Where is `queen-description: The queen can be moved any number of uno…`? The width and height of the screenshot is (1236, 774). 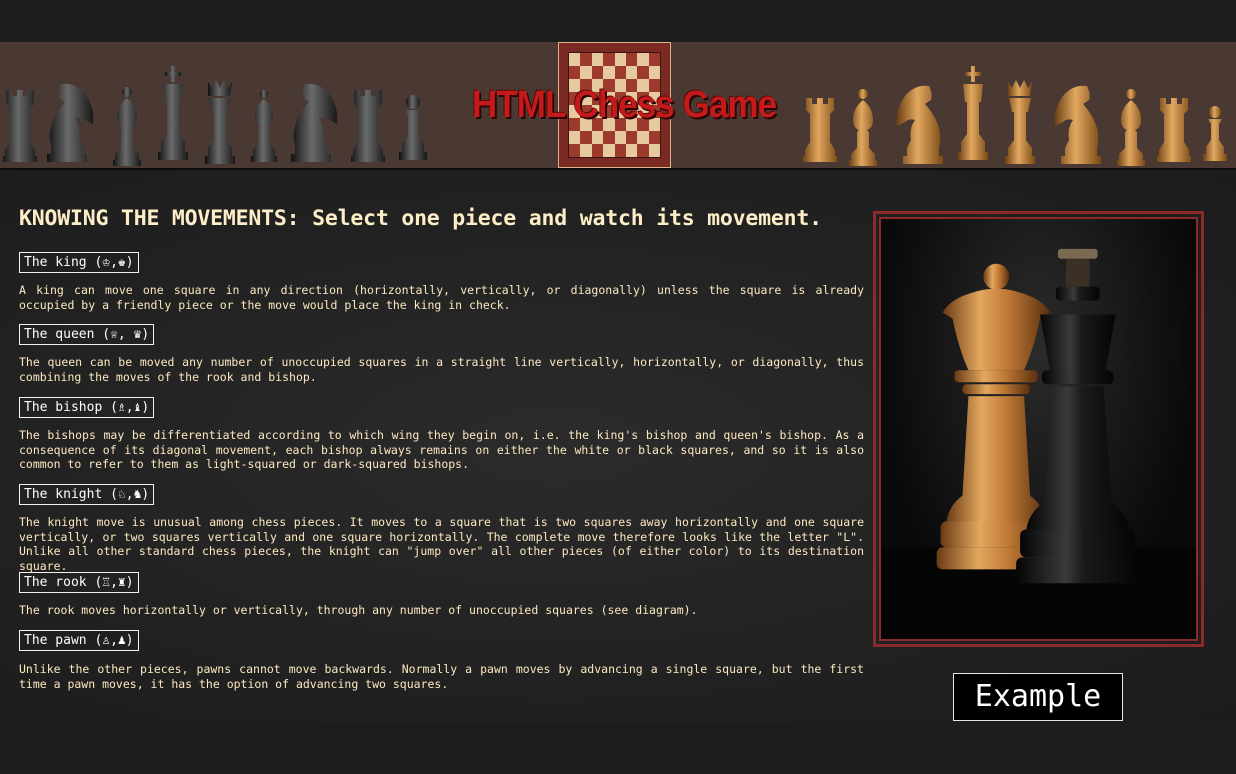
queen-description: The queen can be moved any number of uno… is located at coordinates (441, 369).